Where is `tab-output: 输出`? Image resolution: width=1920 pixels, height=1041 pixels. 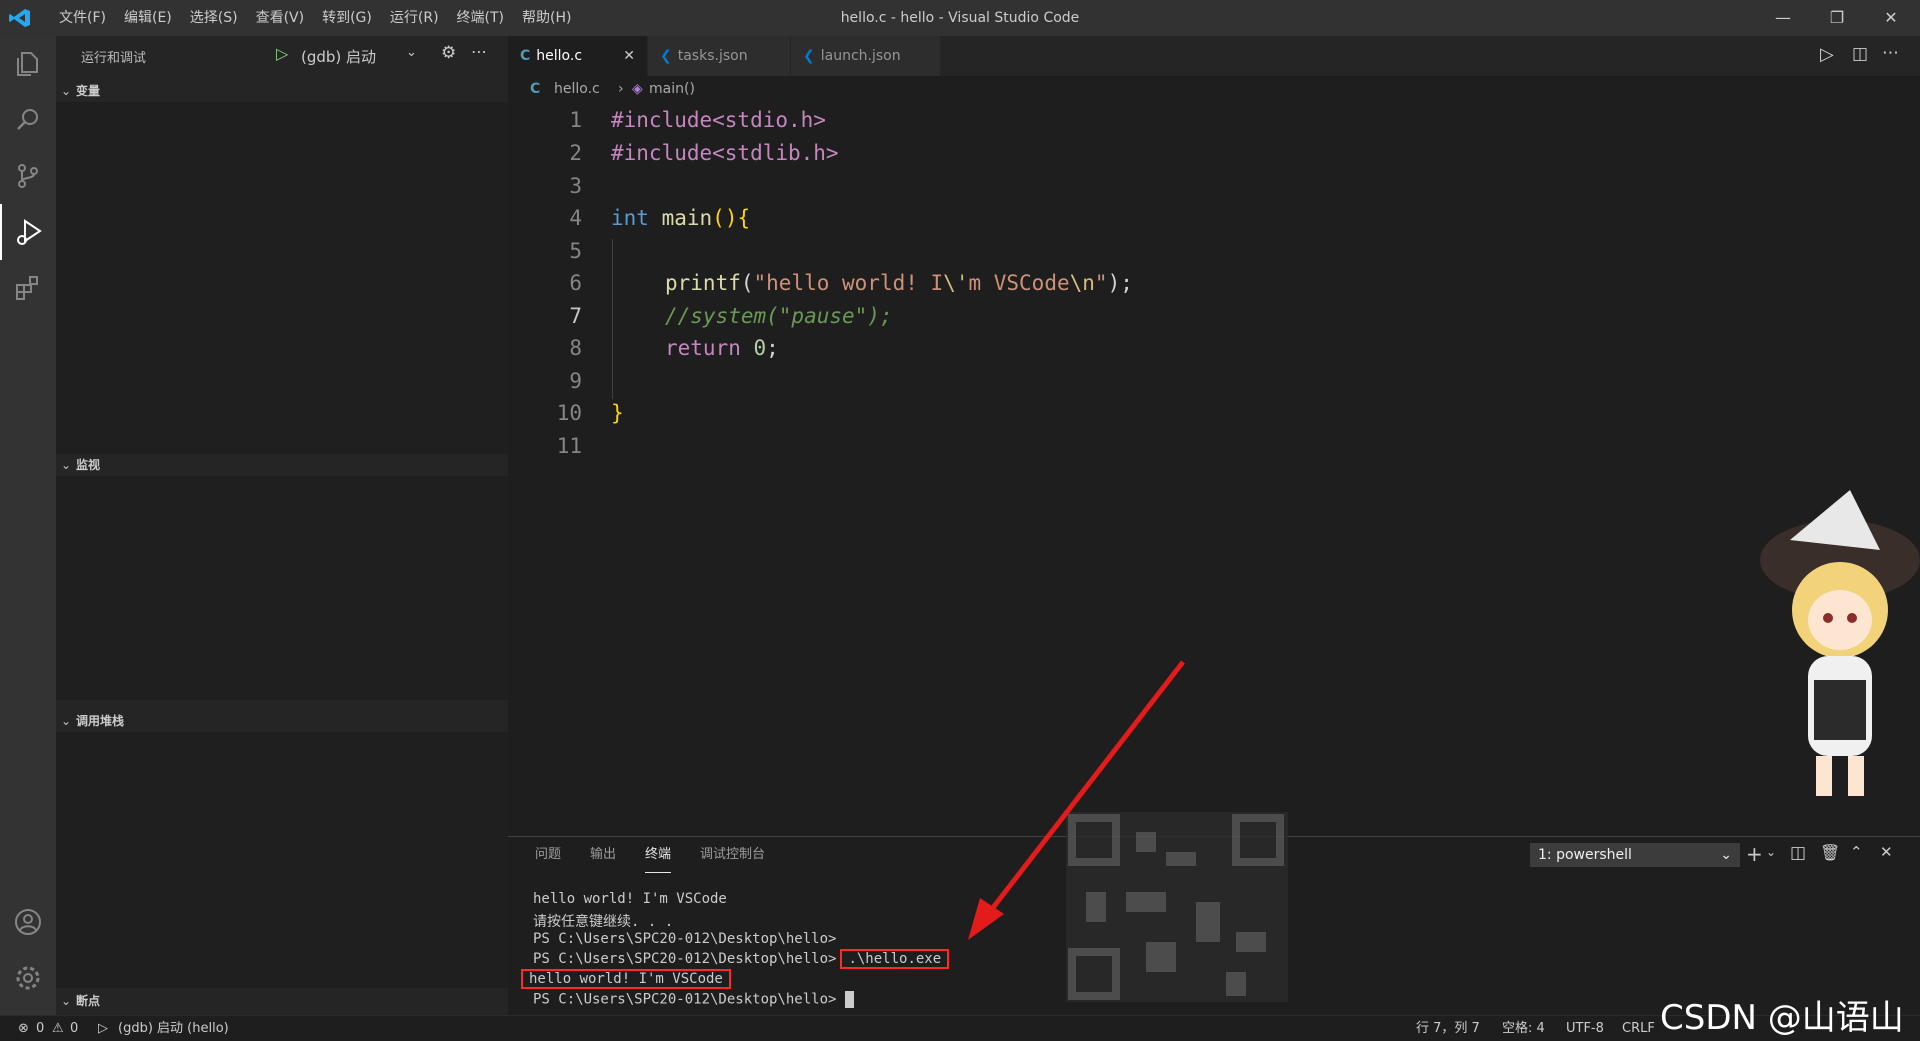 tab-output: 输出 is located at coordinates (603, 855).